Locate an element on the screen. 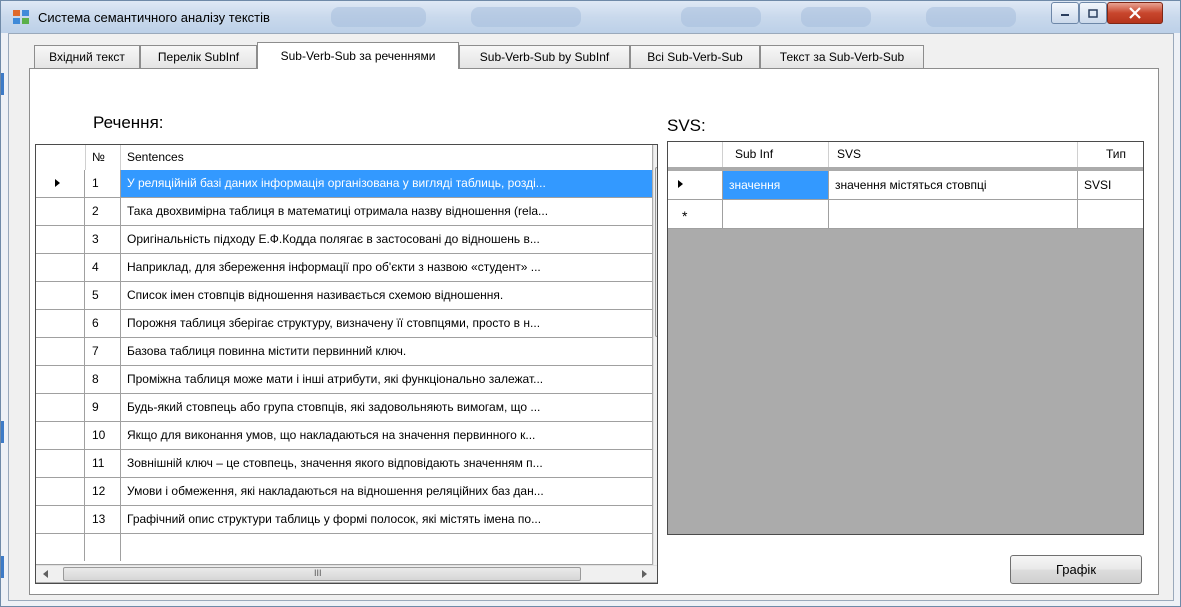 The width and height of the screenshot is (1181, 607). tab-svs-by-sentences: Sub-Verb-Sub за реченнями is located at coordinates (358, 55).